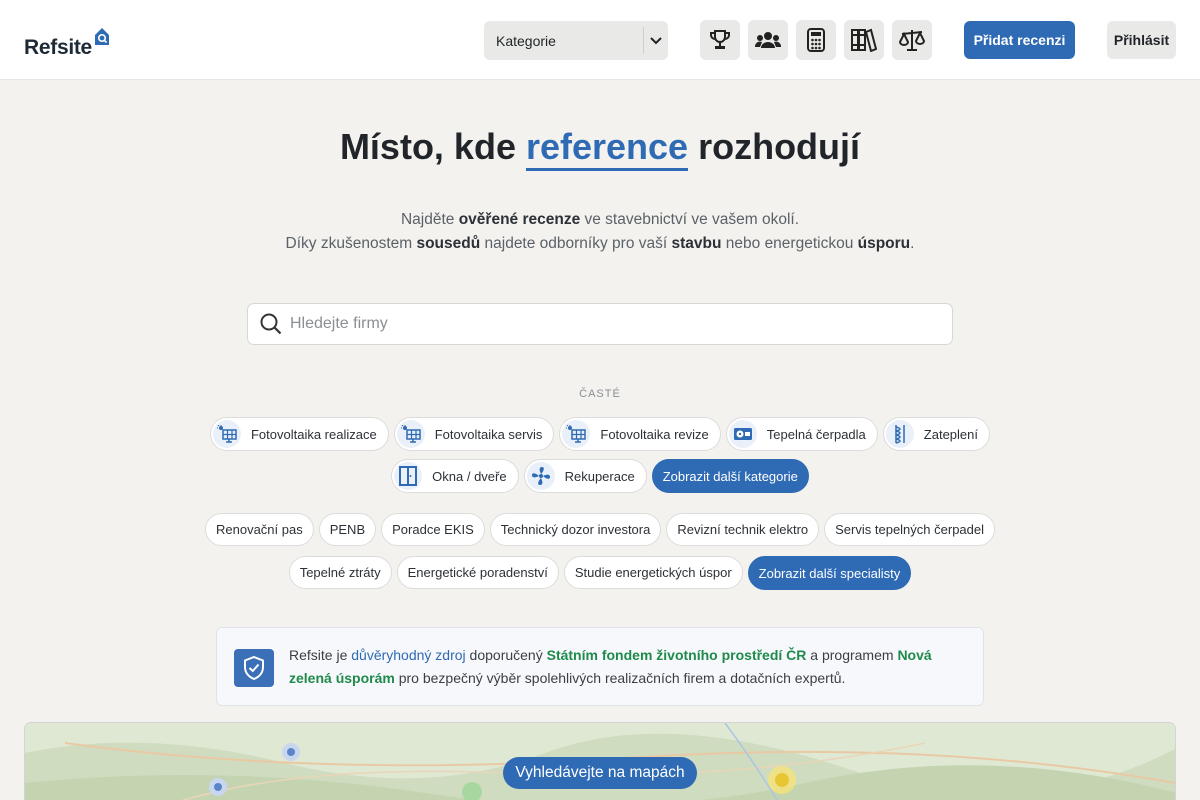 This screenshot has height=800, width=1200. What do you see at coordinates (477, 572) in the screenshot?
I see `specialist-chip: Energetické poradenství` at bounding box center [477, 572].